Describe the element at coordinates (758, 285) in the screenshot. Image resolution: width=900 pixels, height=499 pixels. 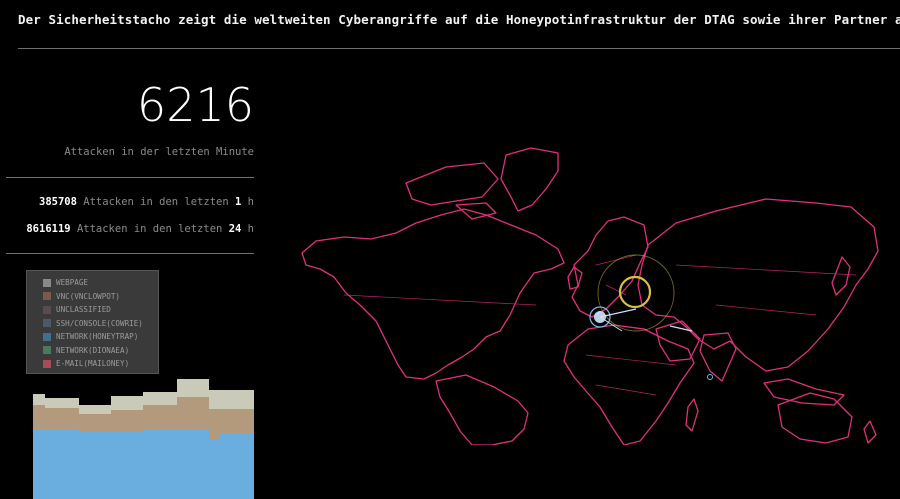
I see `asia-outline` at that location.